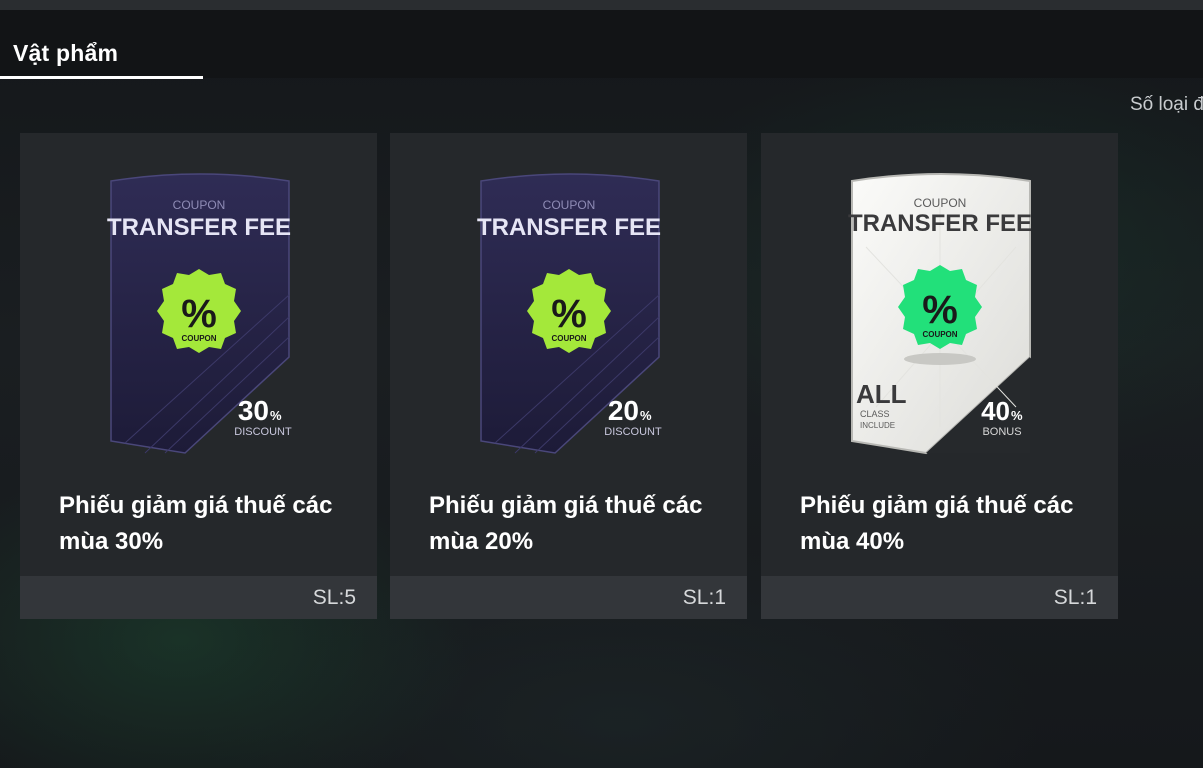 The height and width of the screenshot is (768, 1203). What do you see at coordinates (66, 53) in the screenshot?
I see `tab-label: Vật phẩm` at bounding box center [66, 53].